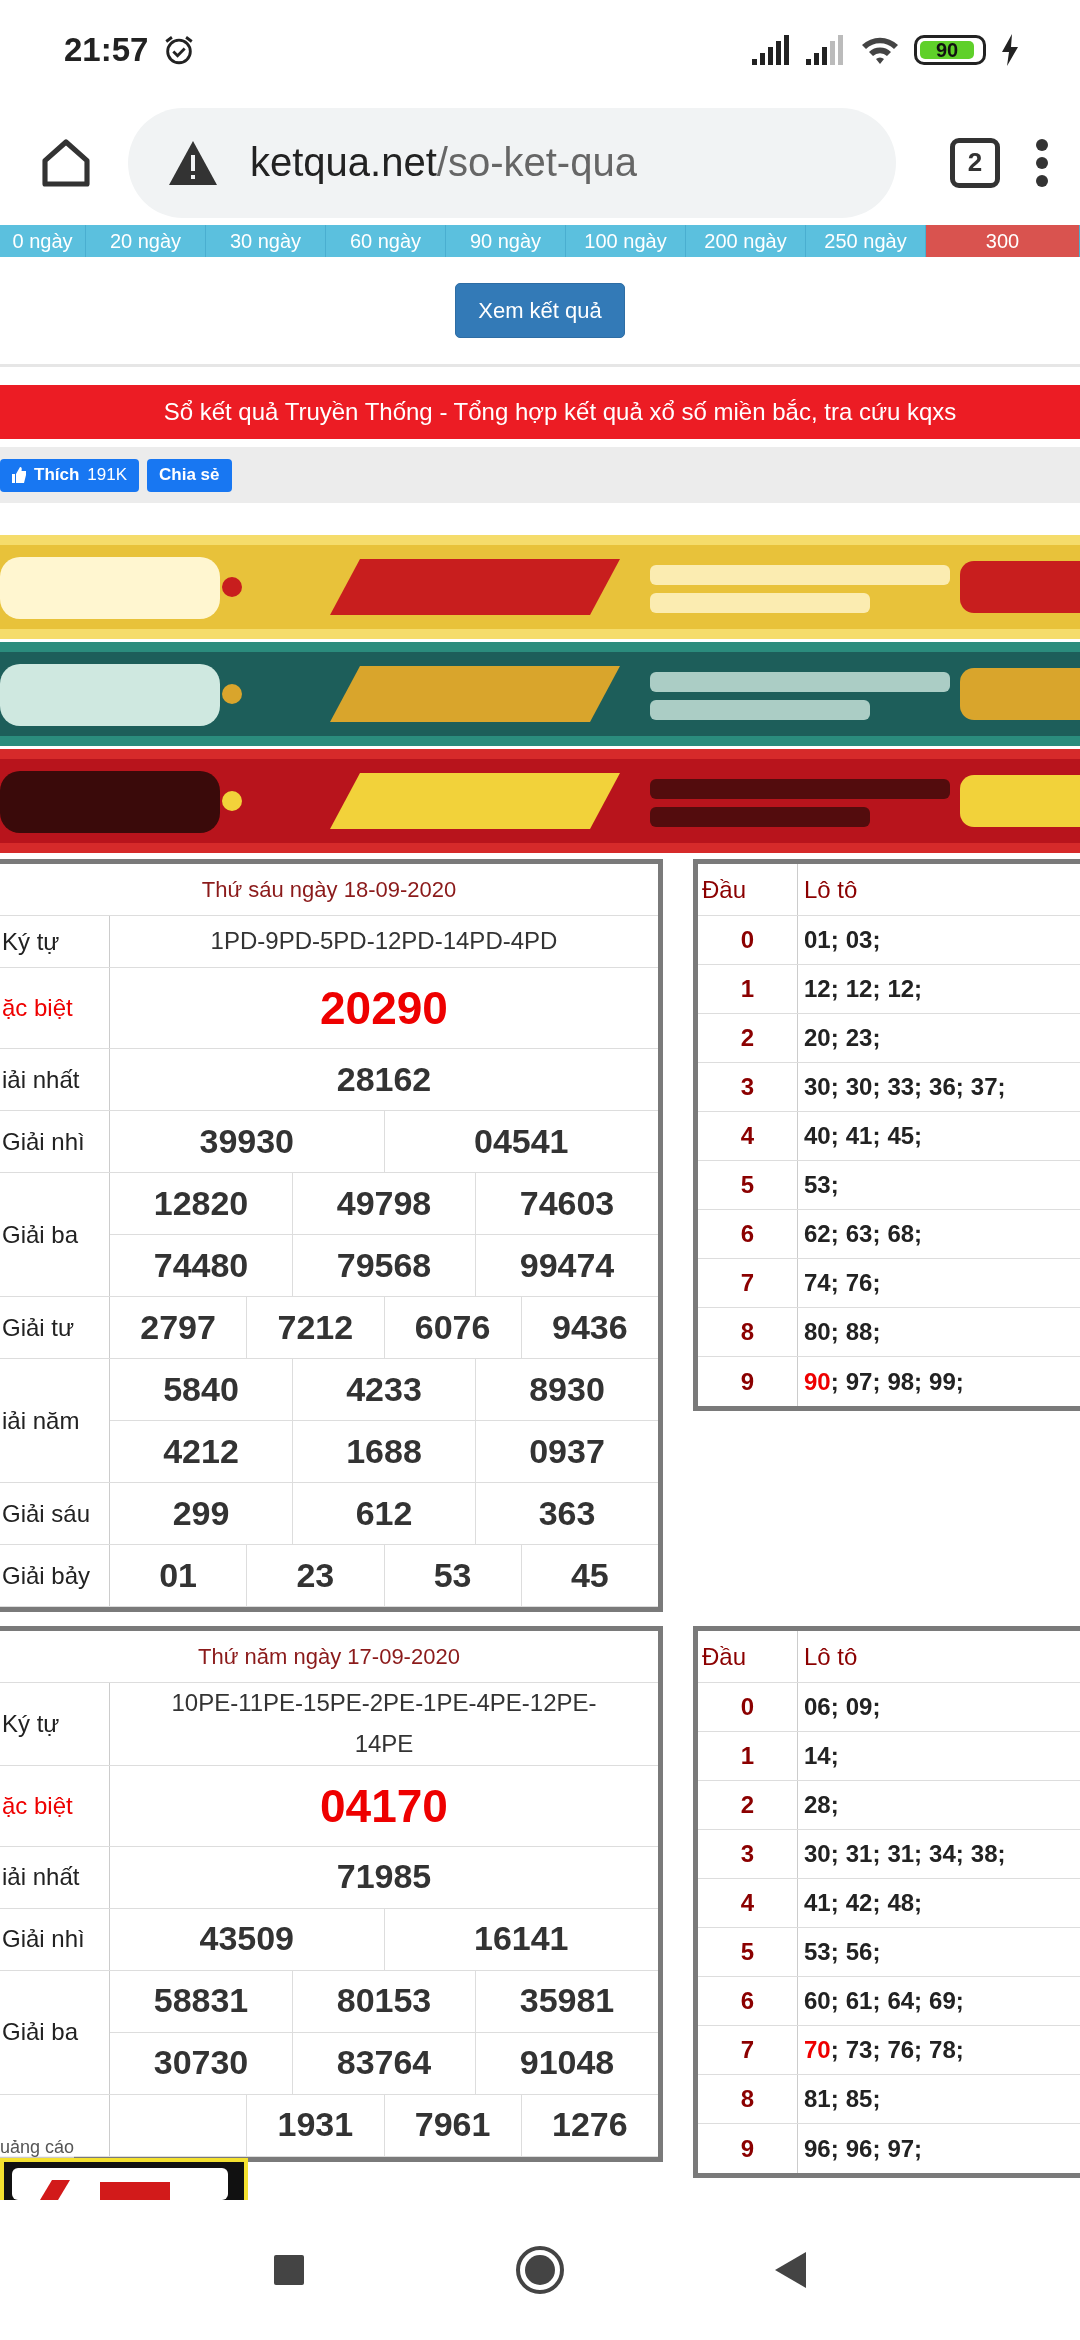  Describe the element at coordinates (329, 890) in the screenshot. I see `draw-date: Thứ sáu ngày 18-09-2020` at that location.